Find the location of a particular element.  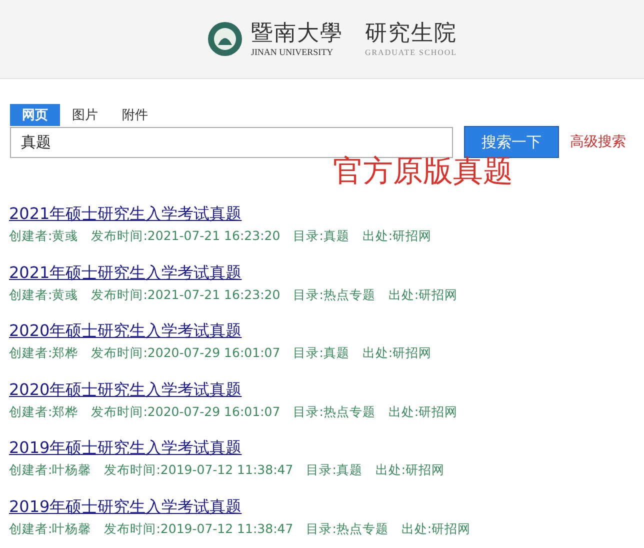

university-name: 暨南大學 is located at coordinates (296, 33).